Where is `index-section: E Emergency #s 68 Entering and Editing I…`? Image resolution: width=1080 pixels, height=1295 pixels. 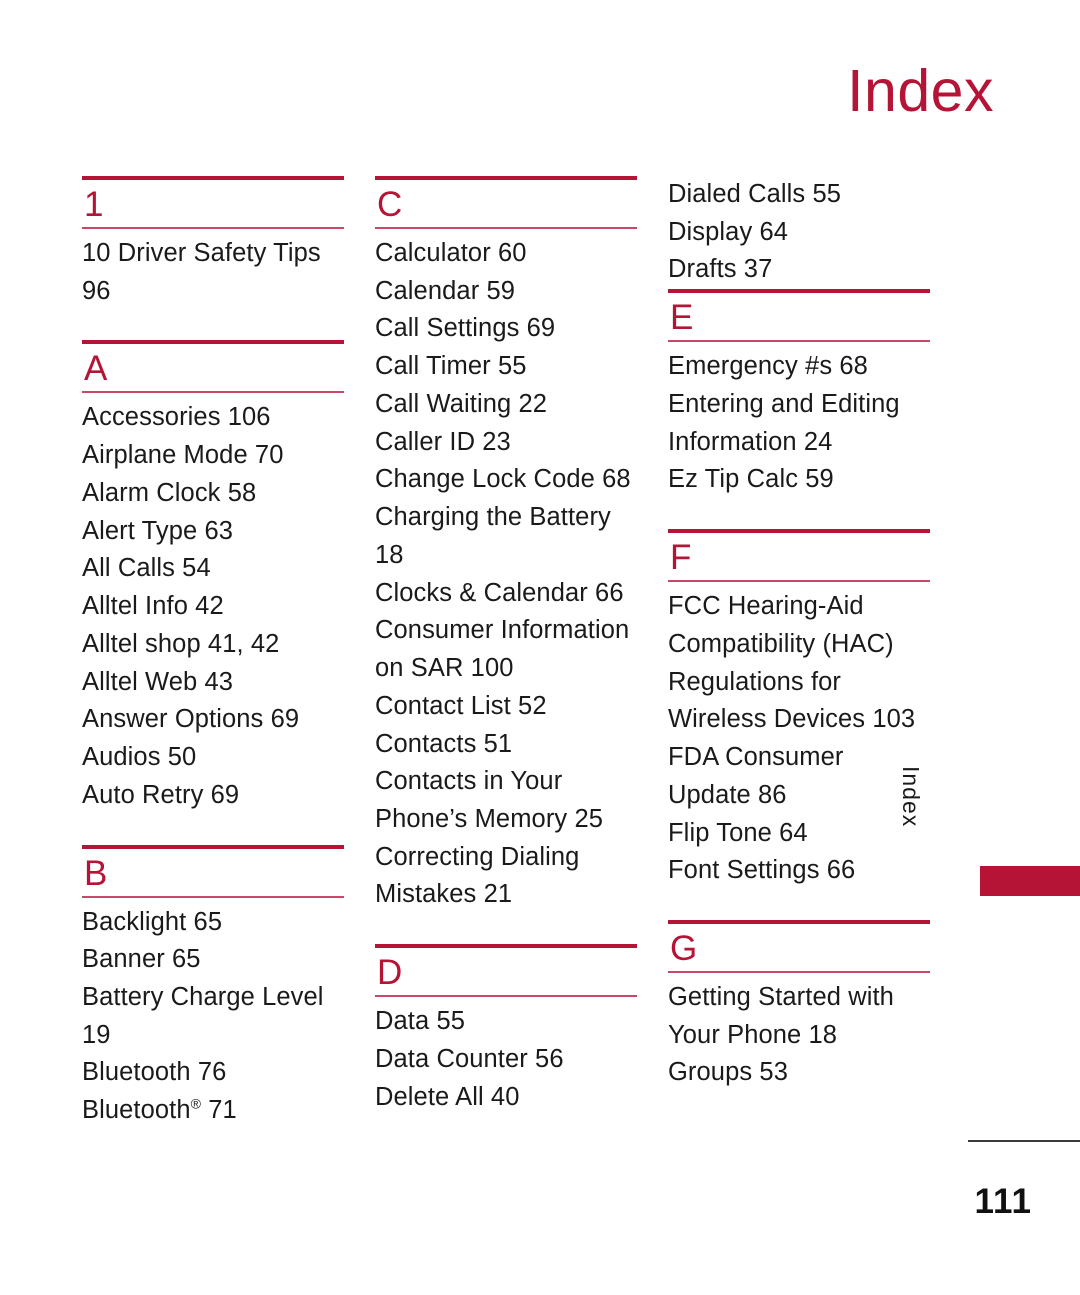
index-section: E Emergency #s 68 Entering and Editing I… is located at coordinates (799, 394).